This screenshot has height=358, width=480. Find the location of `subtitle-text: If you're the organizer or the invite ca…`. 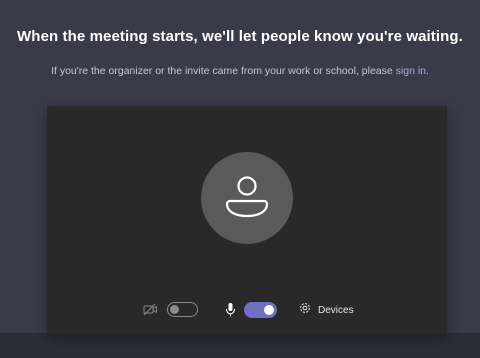

subtitle-text: If you're the organizer or the invite ca… is located at coordinates (223, 71).